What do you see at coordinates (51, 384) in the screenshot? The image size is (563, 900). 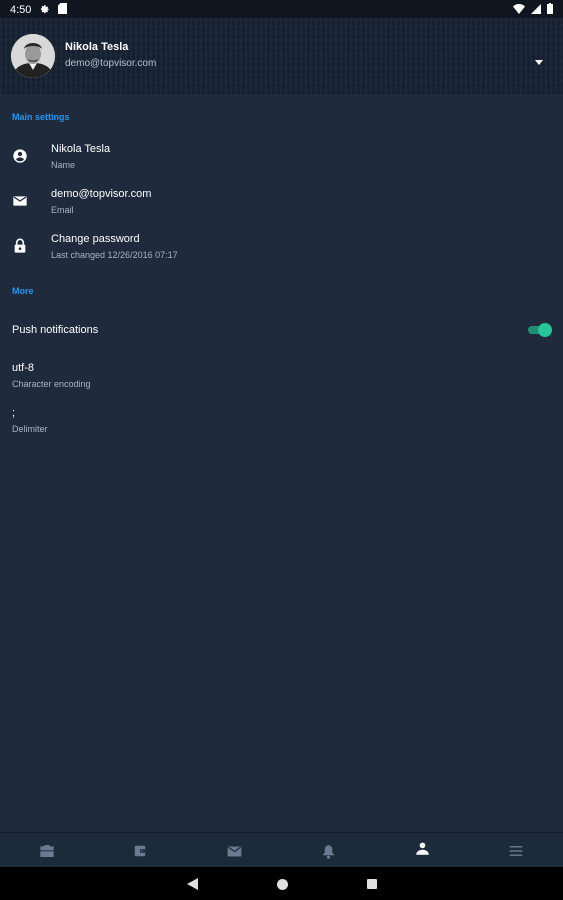 I see `encoding-label: Character encoding` at bounding box center [51, 384].